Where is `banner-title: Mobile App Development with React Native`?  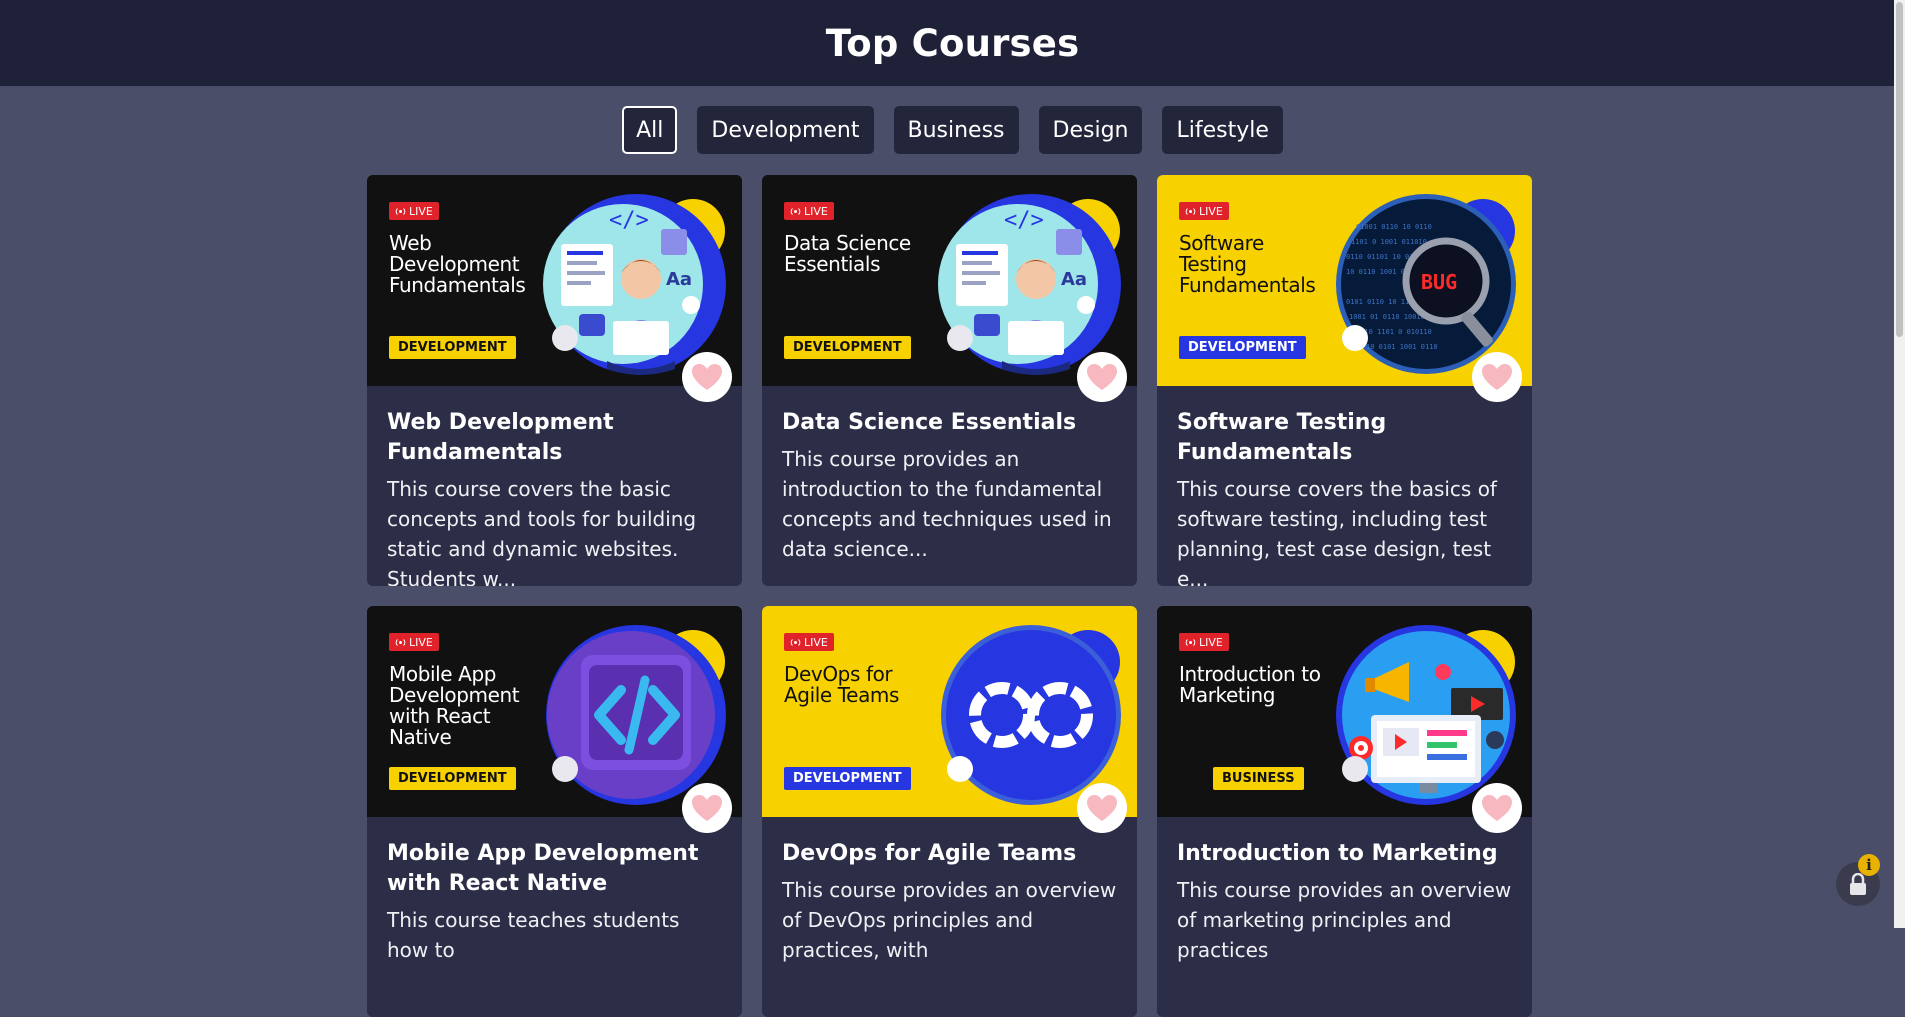
banner-title: Mobile App Development with React Native is located at coordinates (454, 705).